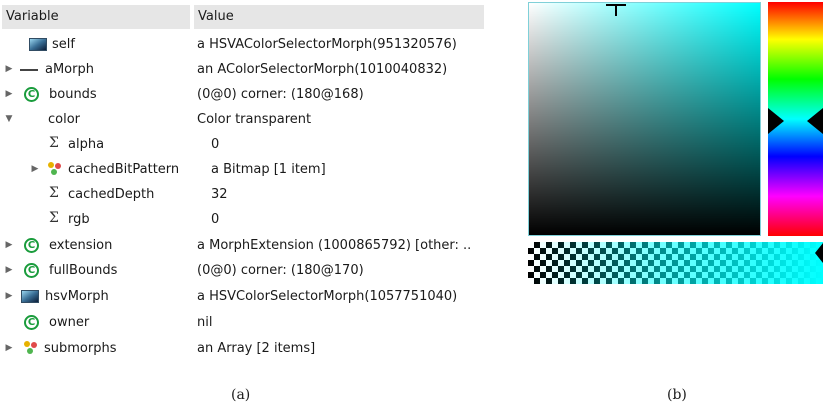 The image size is (823, 406). Describe the element at coordinates (243, 144) in the screenshot. I see `tree-row-alpha: Σ alpha 0` at that location.